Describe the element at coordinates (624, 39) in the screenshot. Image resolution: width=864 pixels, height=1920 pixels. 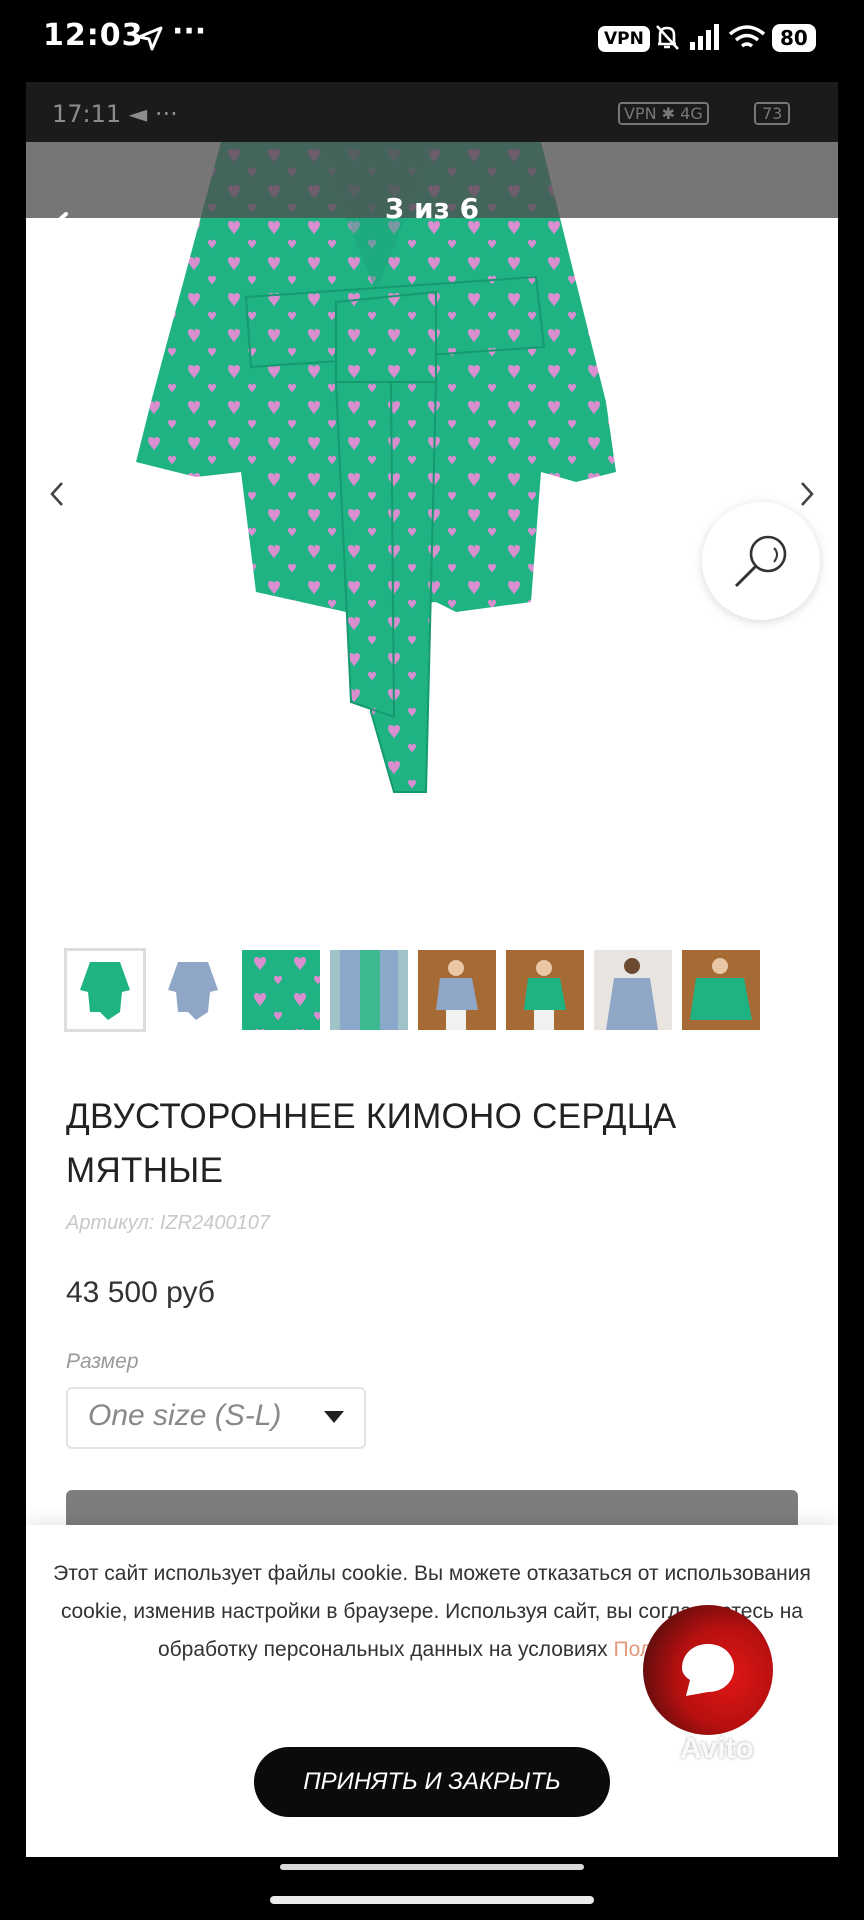
I see `vpn-badge: VPN` at that location.